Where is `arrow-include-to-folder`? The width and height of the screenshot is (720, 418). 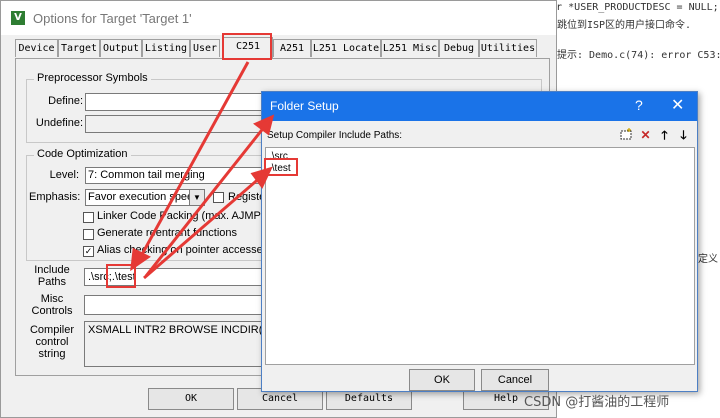
arrow-include-to-folder is located at coordinates (203, 227).